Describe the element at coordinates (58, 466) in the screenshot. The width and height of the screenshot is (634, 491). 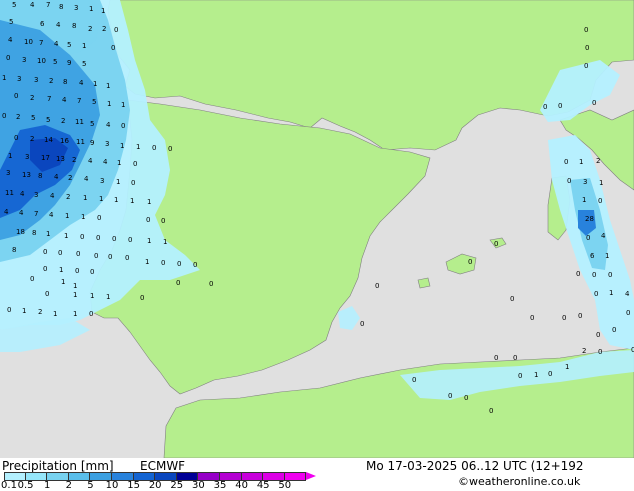
I see `map-title: Precipitation [mm]` at that location.